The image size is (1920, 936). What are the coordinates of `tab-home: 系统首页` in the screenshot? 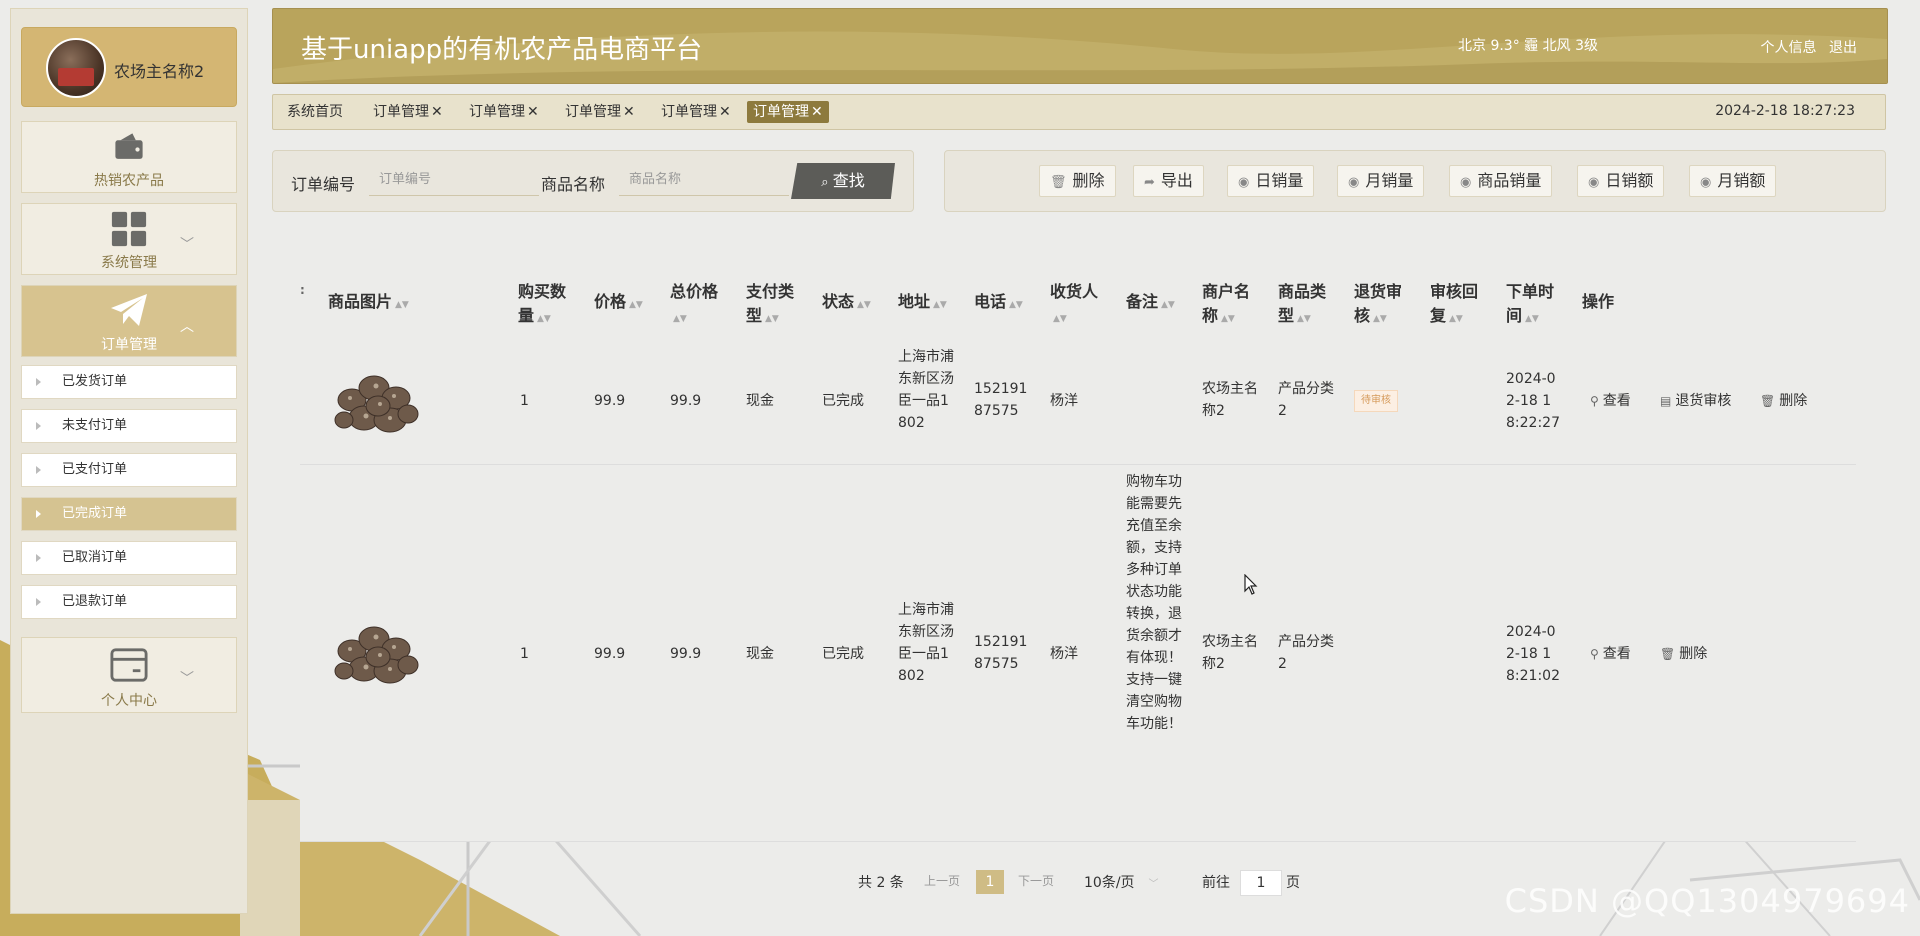 It's located at (315, 112).